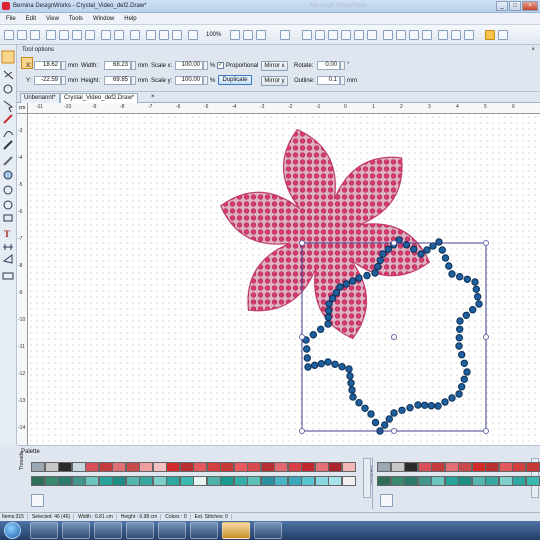 The image size is (540, 540). Describe the element at coordinates (213, 35) in the screenshot. I see `zoom-level: 100%` at that location.